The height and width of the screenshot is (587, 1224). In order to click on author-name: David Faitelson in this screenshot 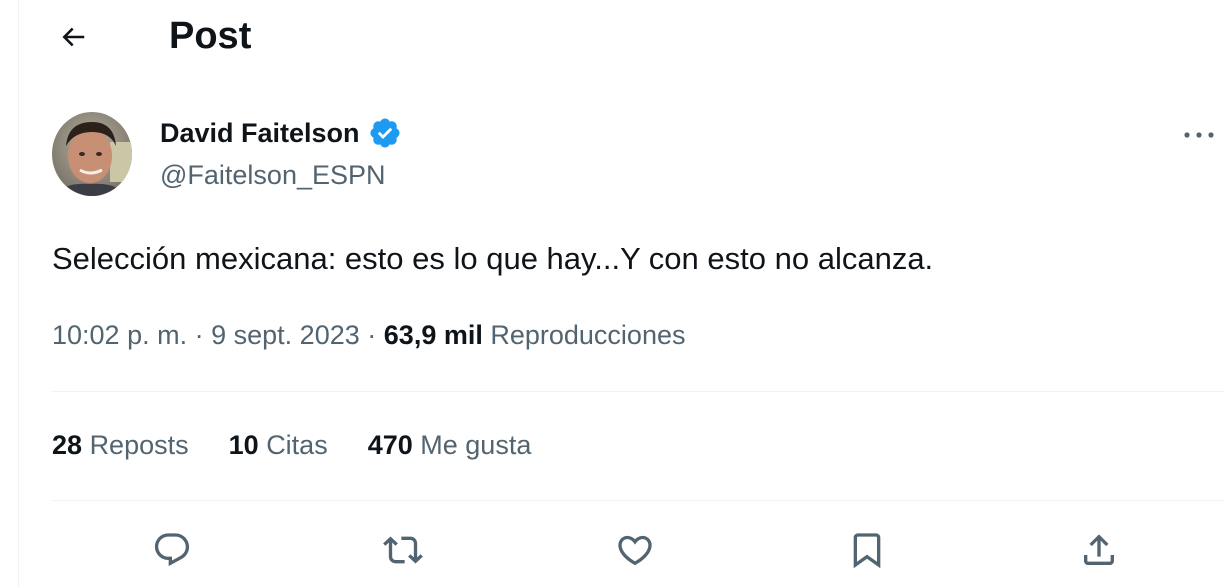, I will do `click(281, 133)`.